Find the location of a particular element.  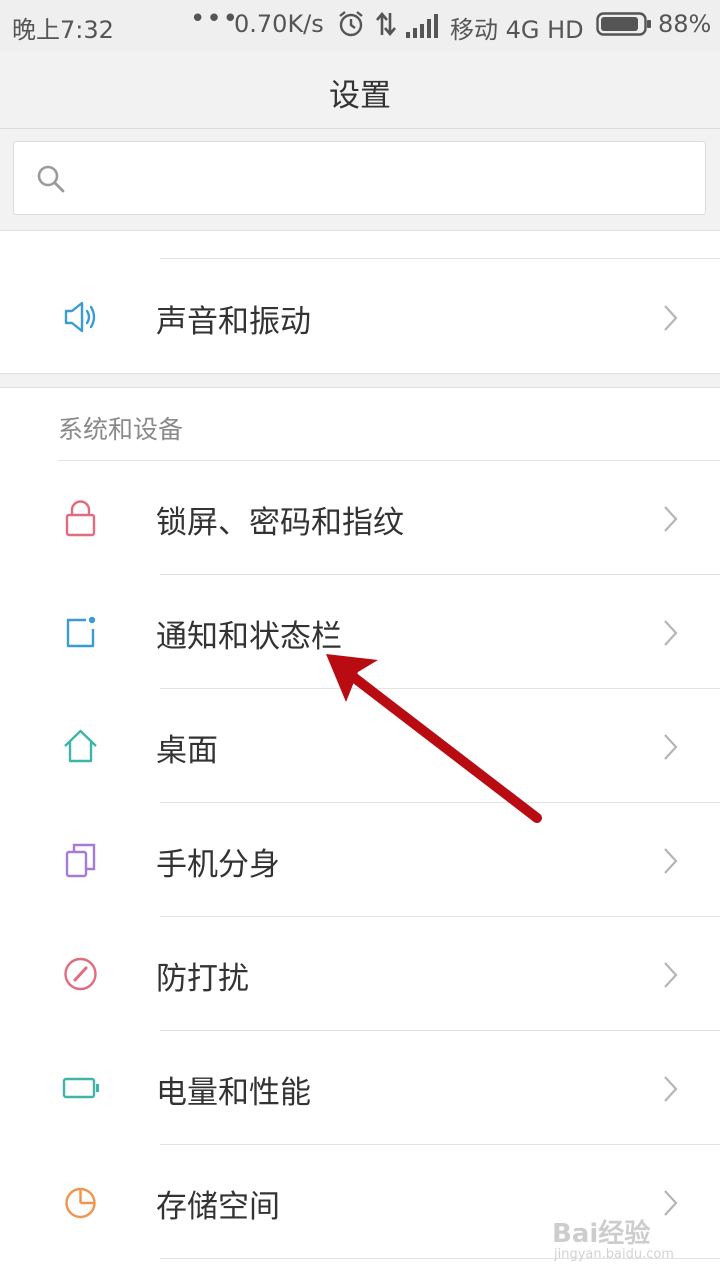

status-net-speed: 0.70K/s is located at coordinates (279, 24).